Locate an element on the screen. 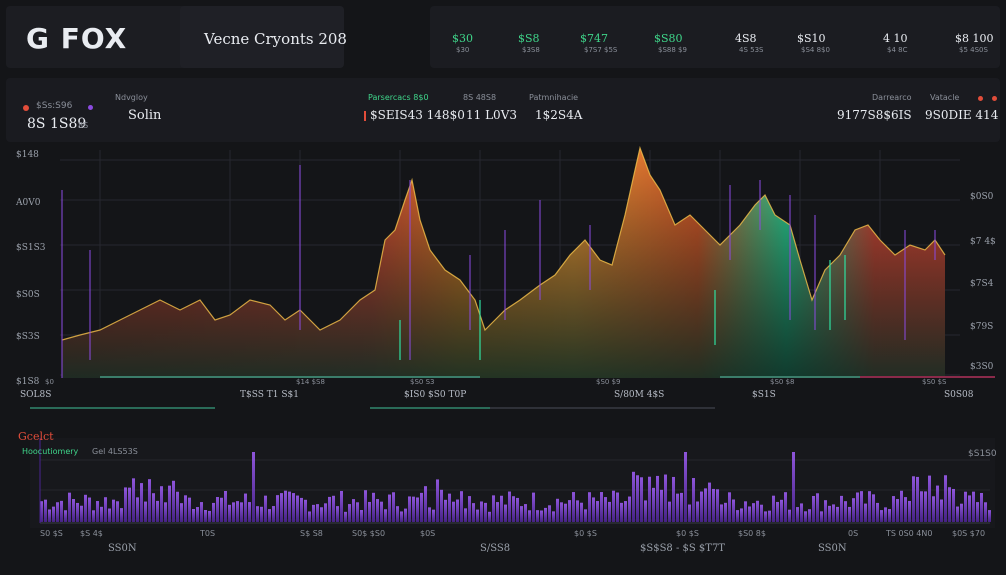  ticker-bar is located at coordinates (715, 37).